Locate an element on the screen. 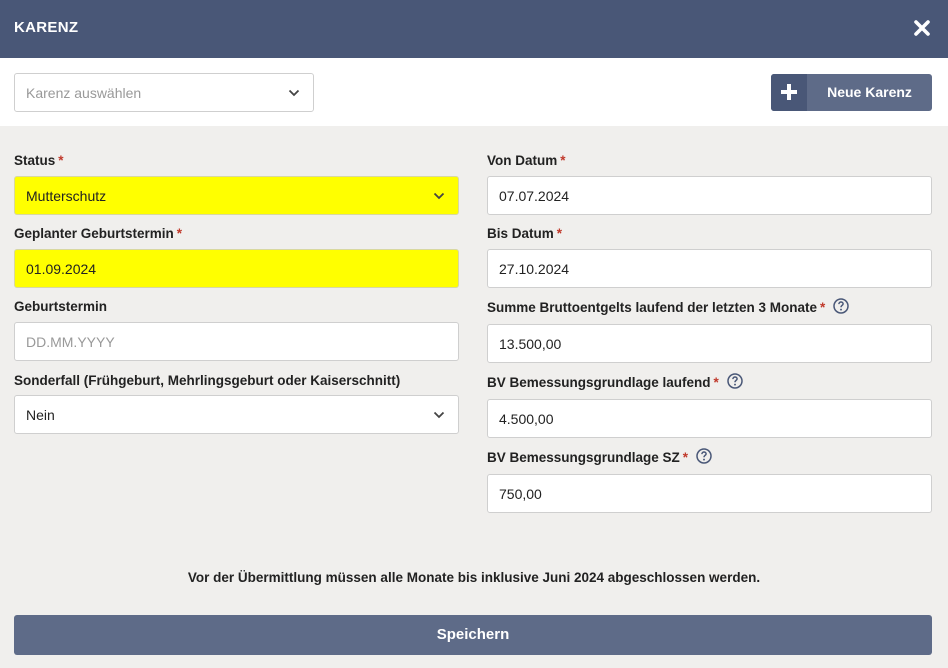 Image resolution: width=948 pixels, height=668 pixels. von-datum-input: 07.07.2024 is located at coordinates (709, 195).